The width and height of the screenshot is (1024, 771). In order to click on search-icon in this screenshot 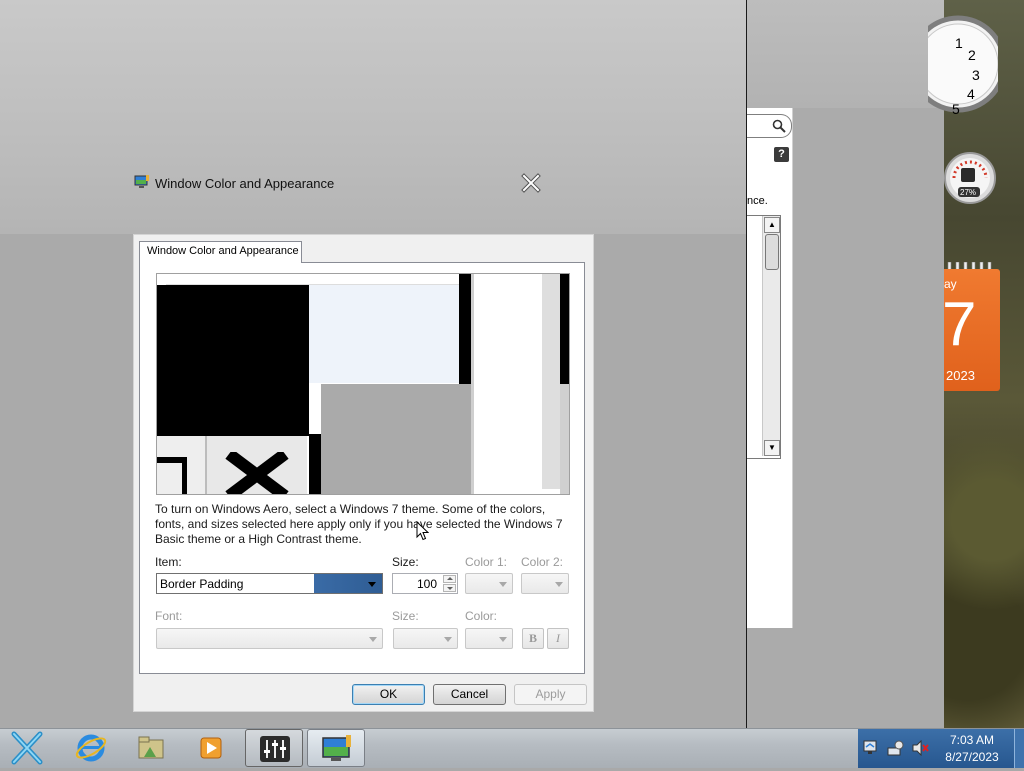, I will do `click(779, 126)`.